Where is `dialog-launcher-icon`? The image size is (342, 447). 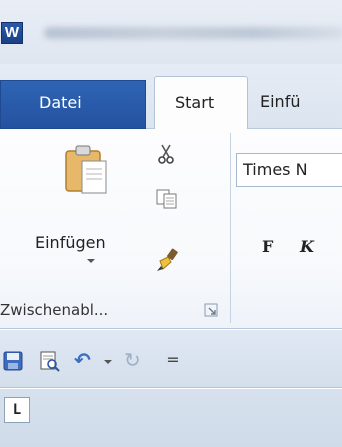
dialog-launcher-icon is located at coordinates (211, 310).